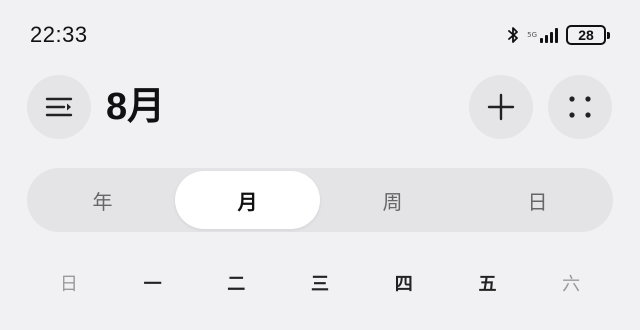 The width and height of the screenshot is (640, 330). I want to click on more-options-button, so click(580, 107).